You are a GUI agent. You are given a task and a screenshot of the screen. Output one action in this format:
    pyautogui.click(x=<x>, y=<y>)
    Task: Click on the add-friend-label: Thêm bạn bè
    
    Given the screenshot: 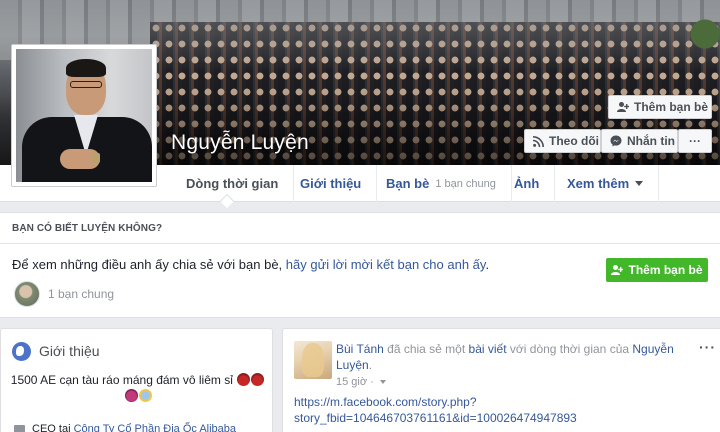 What is the action you would take?
    pyautogui.click(x=671, y=107)
    